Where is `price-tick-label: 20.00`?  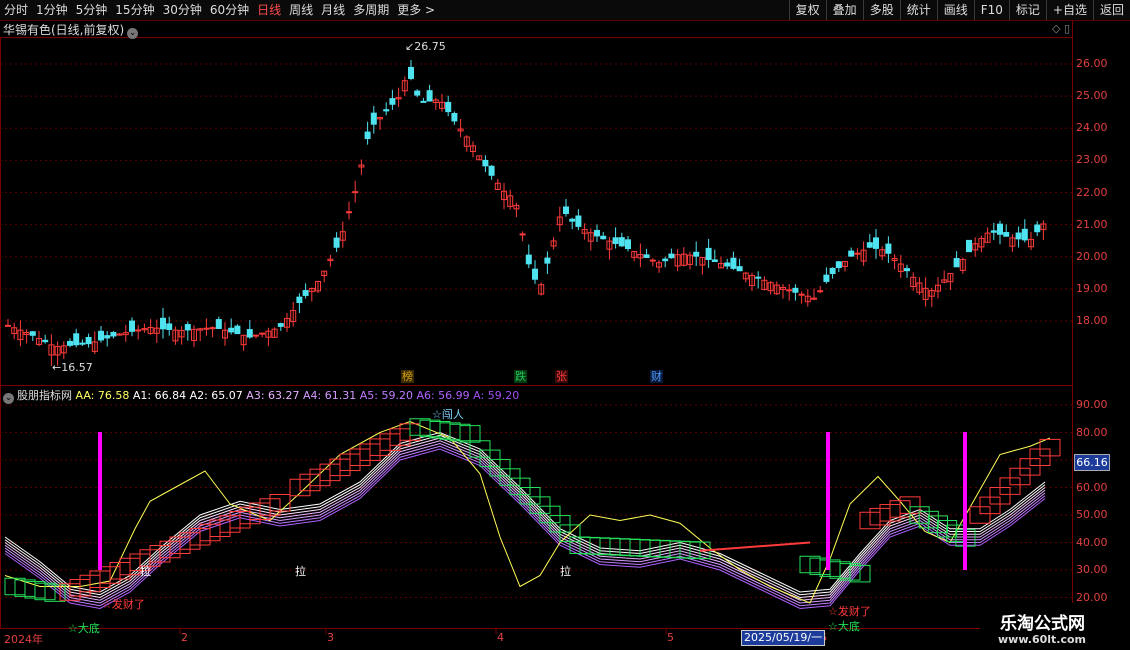
price-tick-label: 20.00 is located at coordinates (1092, 256).